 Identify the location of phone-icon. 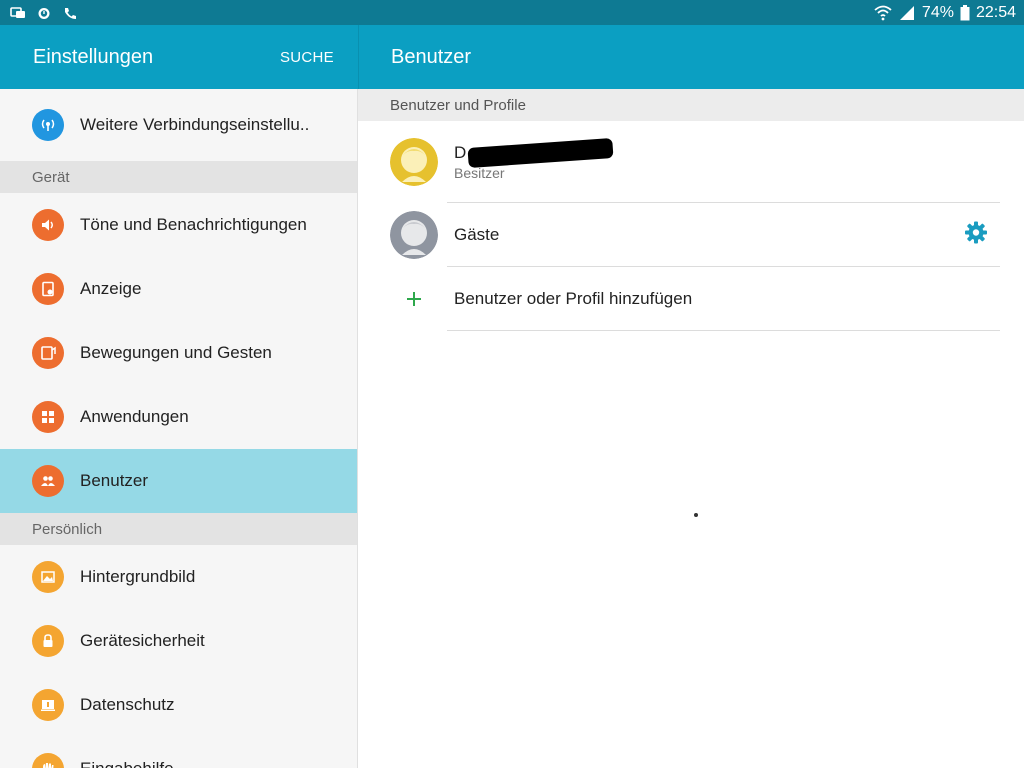
(70, 13).